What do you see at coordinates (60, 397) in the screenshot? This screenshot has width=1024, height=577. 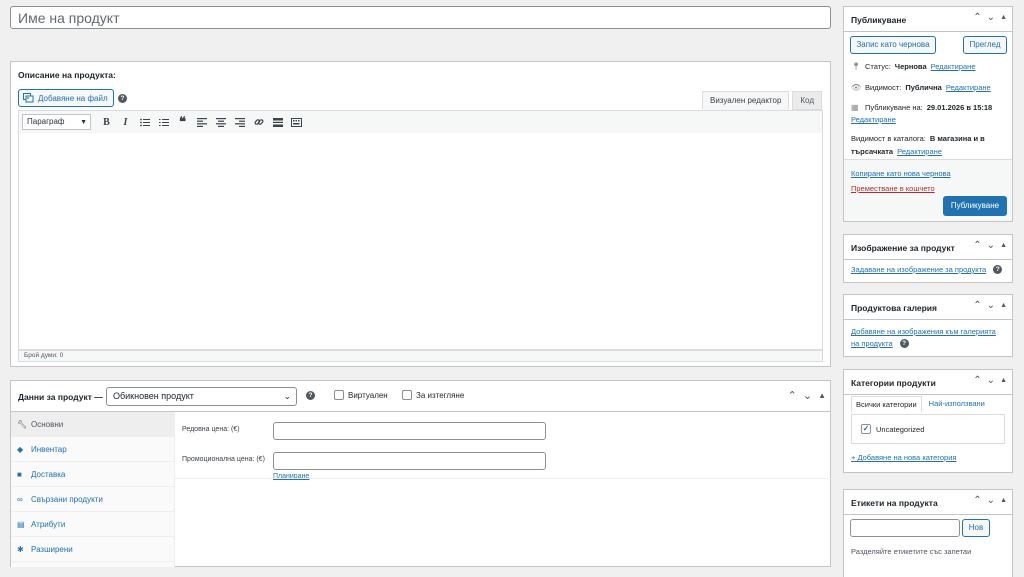 I see `product-data-label: Данни за продукт —` at bounding box center [60, 397].